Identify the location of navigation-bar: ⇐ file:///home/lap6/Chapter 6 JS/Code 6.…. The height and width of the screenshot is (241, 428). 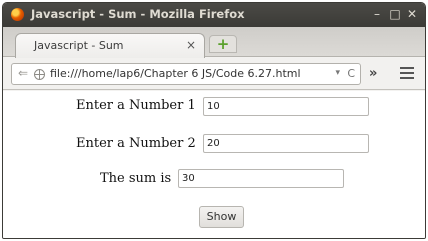
(214, 74).